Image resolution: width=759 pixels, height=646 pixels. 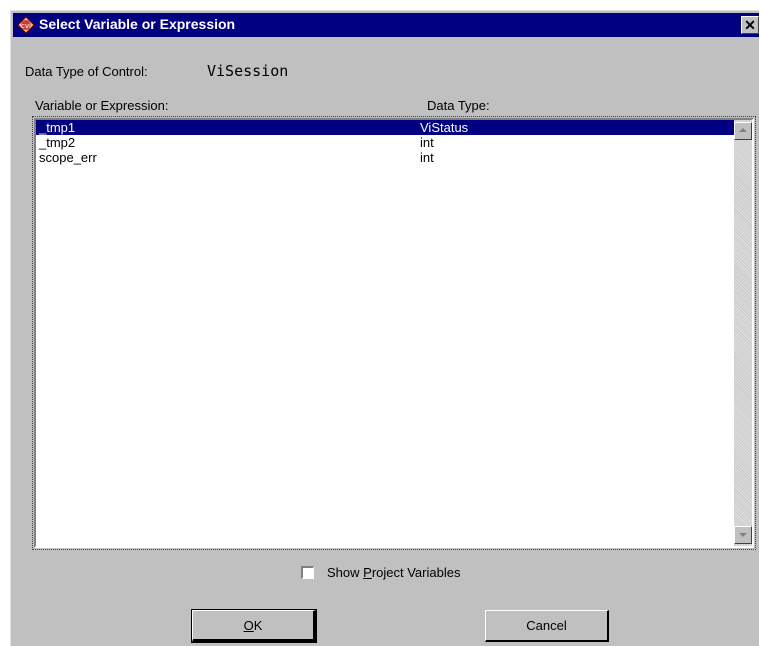 I want to click on column-header-variable: Variable or Expression:, so click(x=102, y=105).